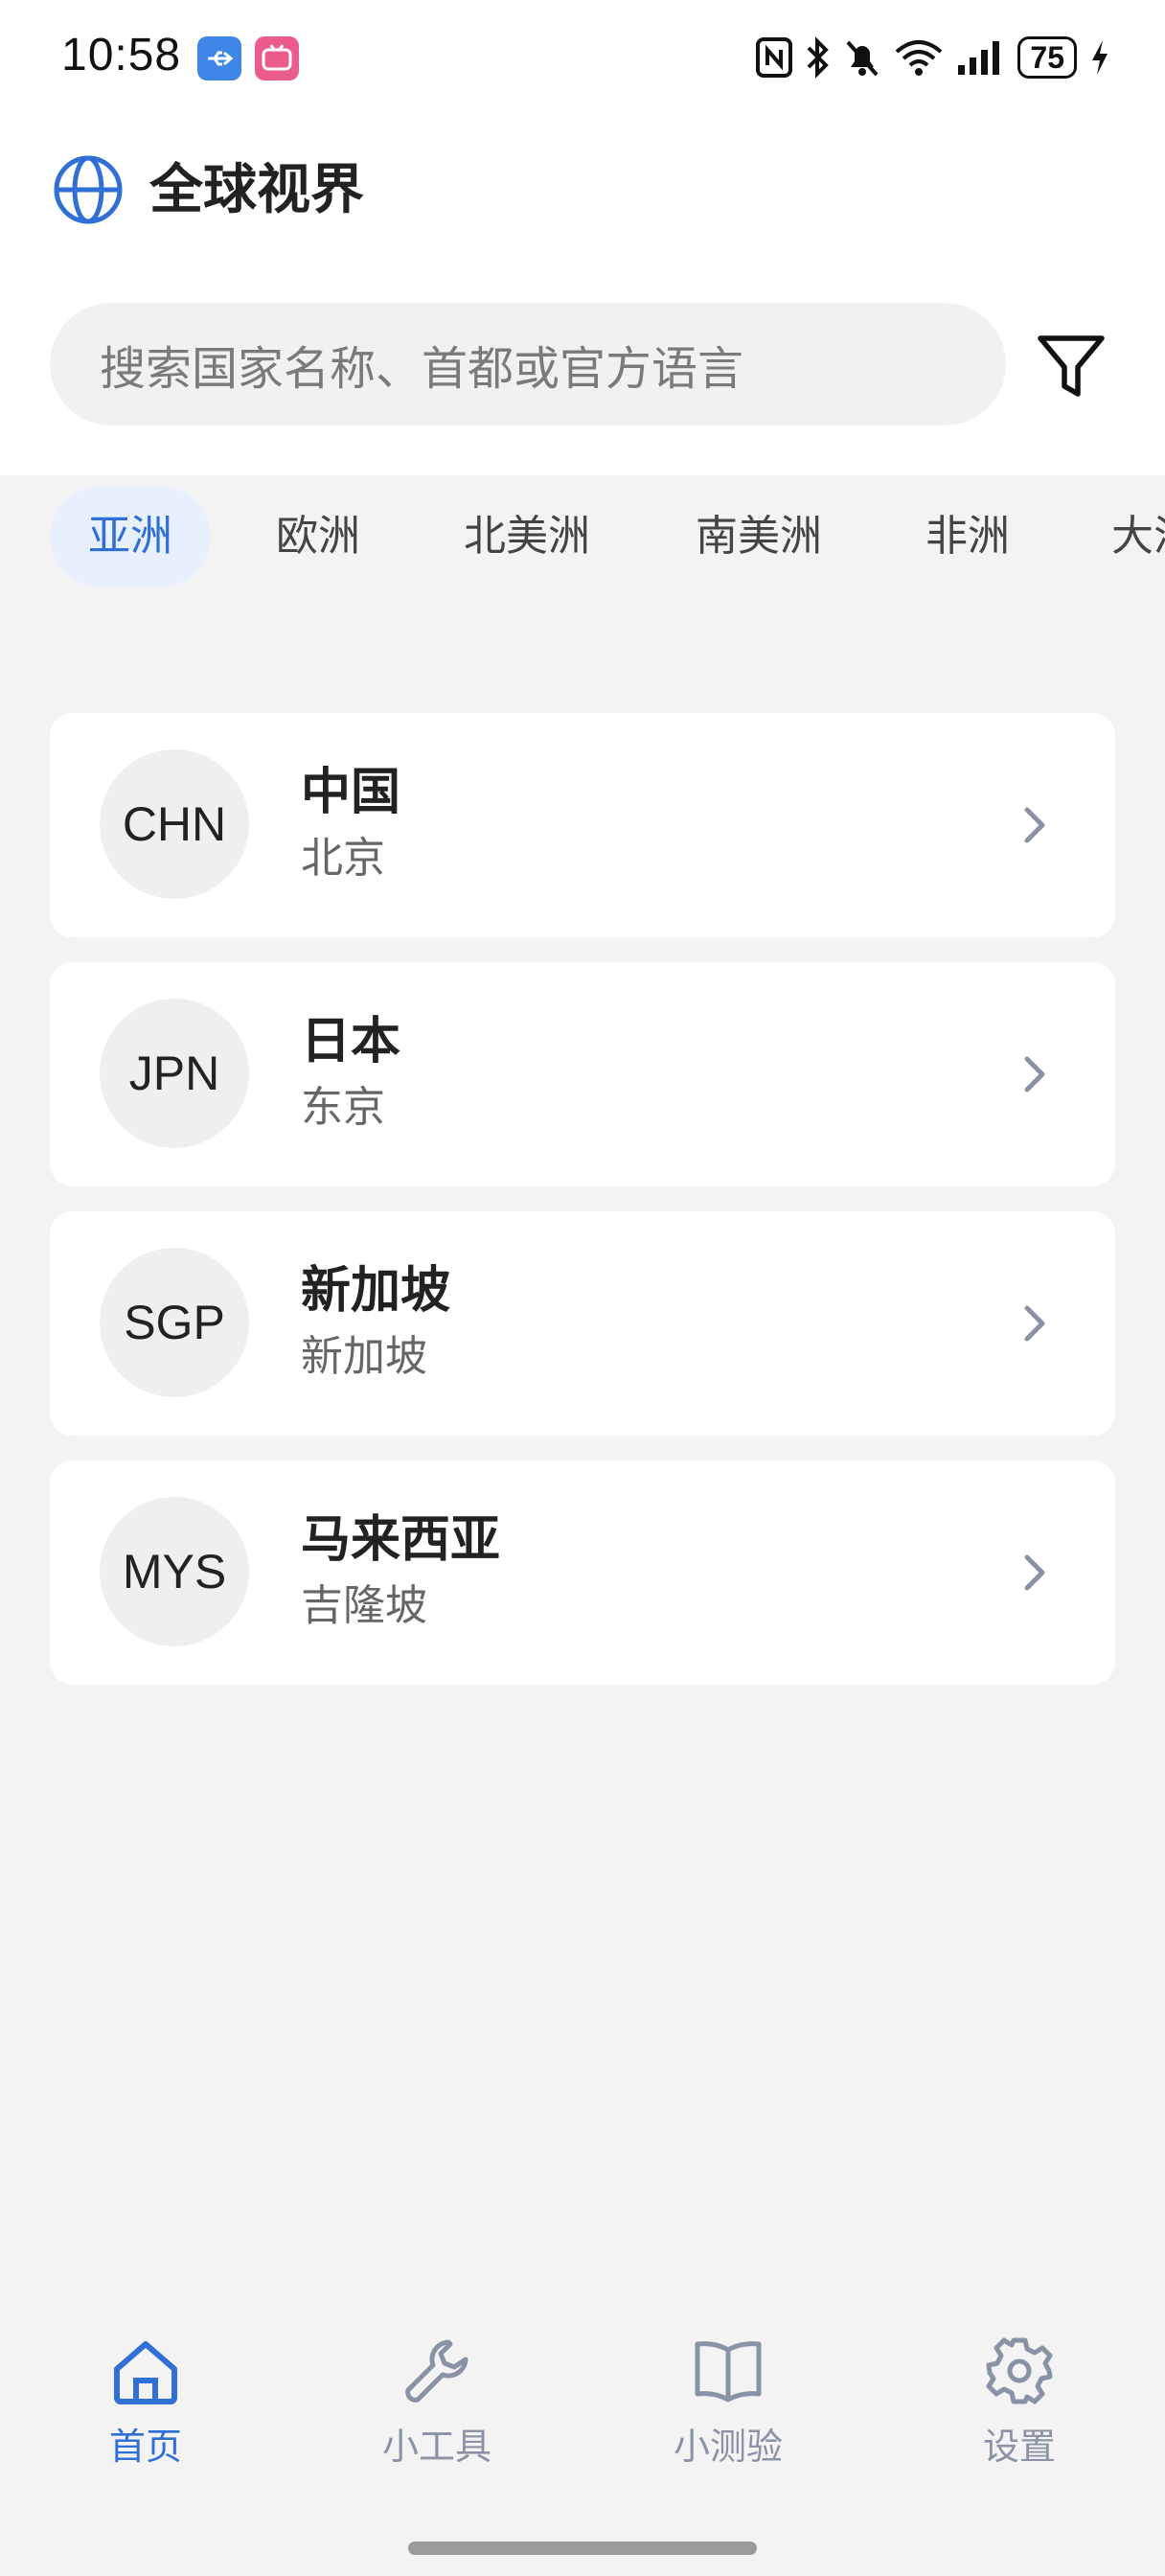  What do you see at coordinates (968, 536) in the screenshot?
I see `tab-africa: 非洲` at bounding box center [968, 536].